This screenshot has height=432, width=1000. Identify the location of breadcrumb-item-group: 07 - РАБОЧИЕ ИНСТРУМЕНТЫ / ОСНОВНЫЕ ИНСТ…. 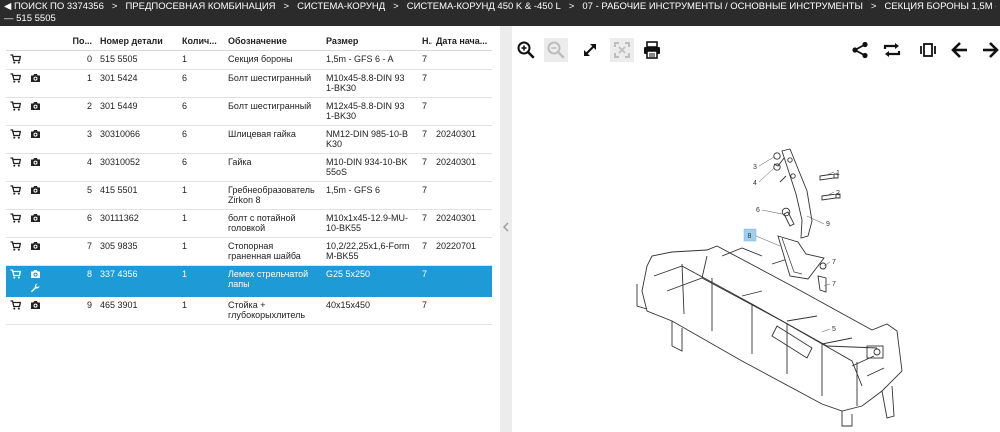
(722, 6).